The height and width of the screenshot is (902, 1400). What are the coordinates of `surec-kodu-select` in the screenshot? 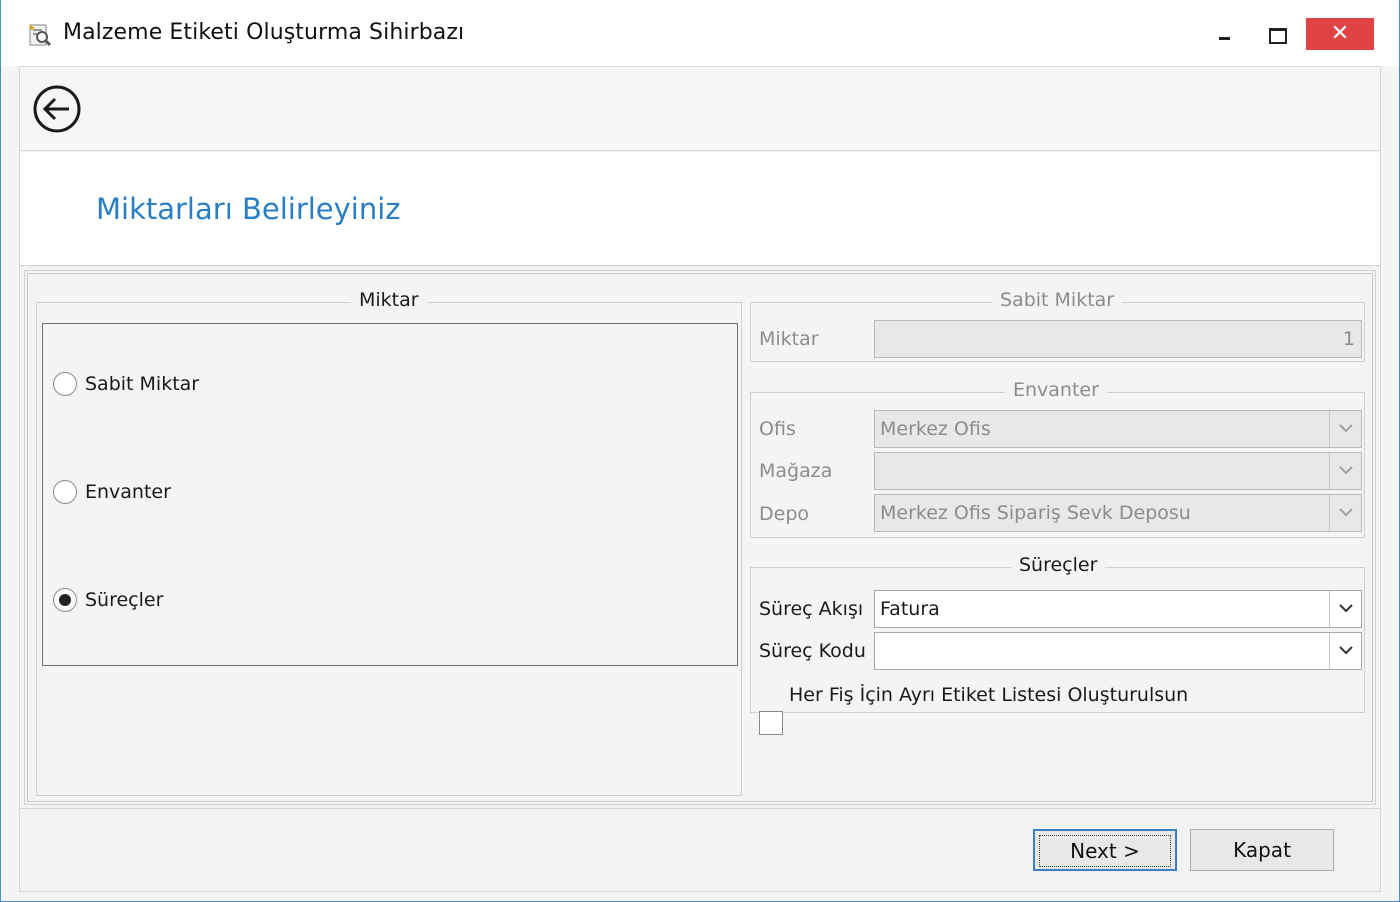 It's located at (1118, 651).